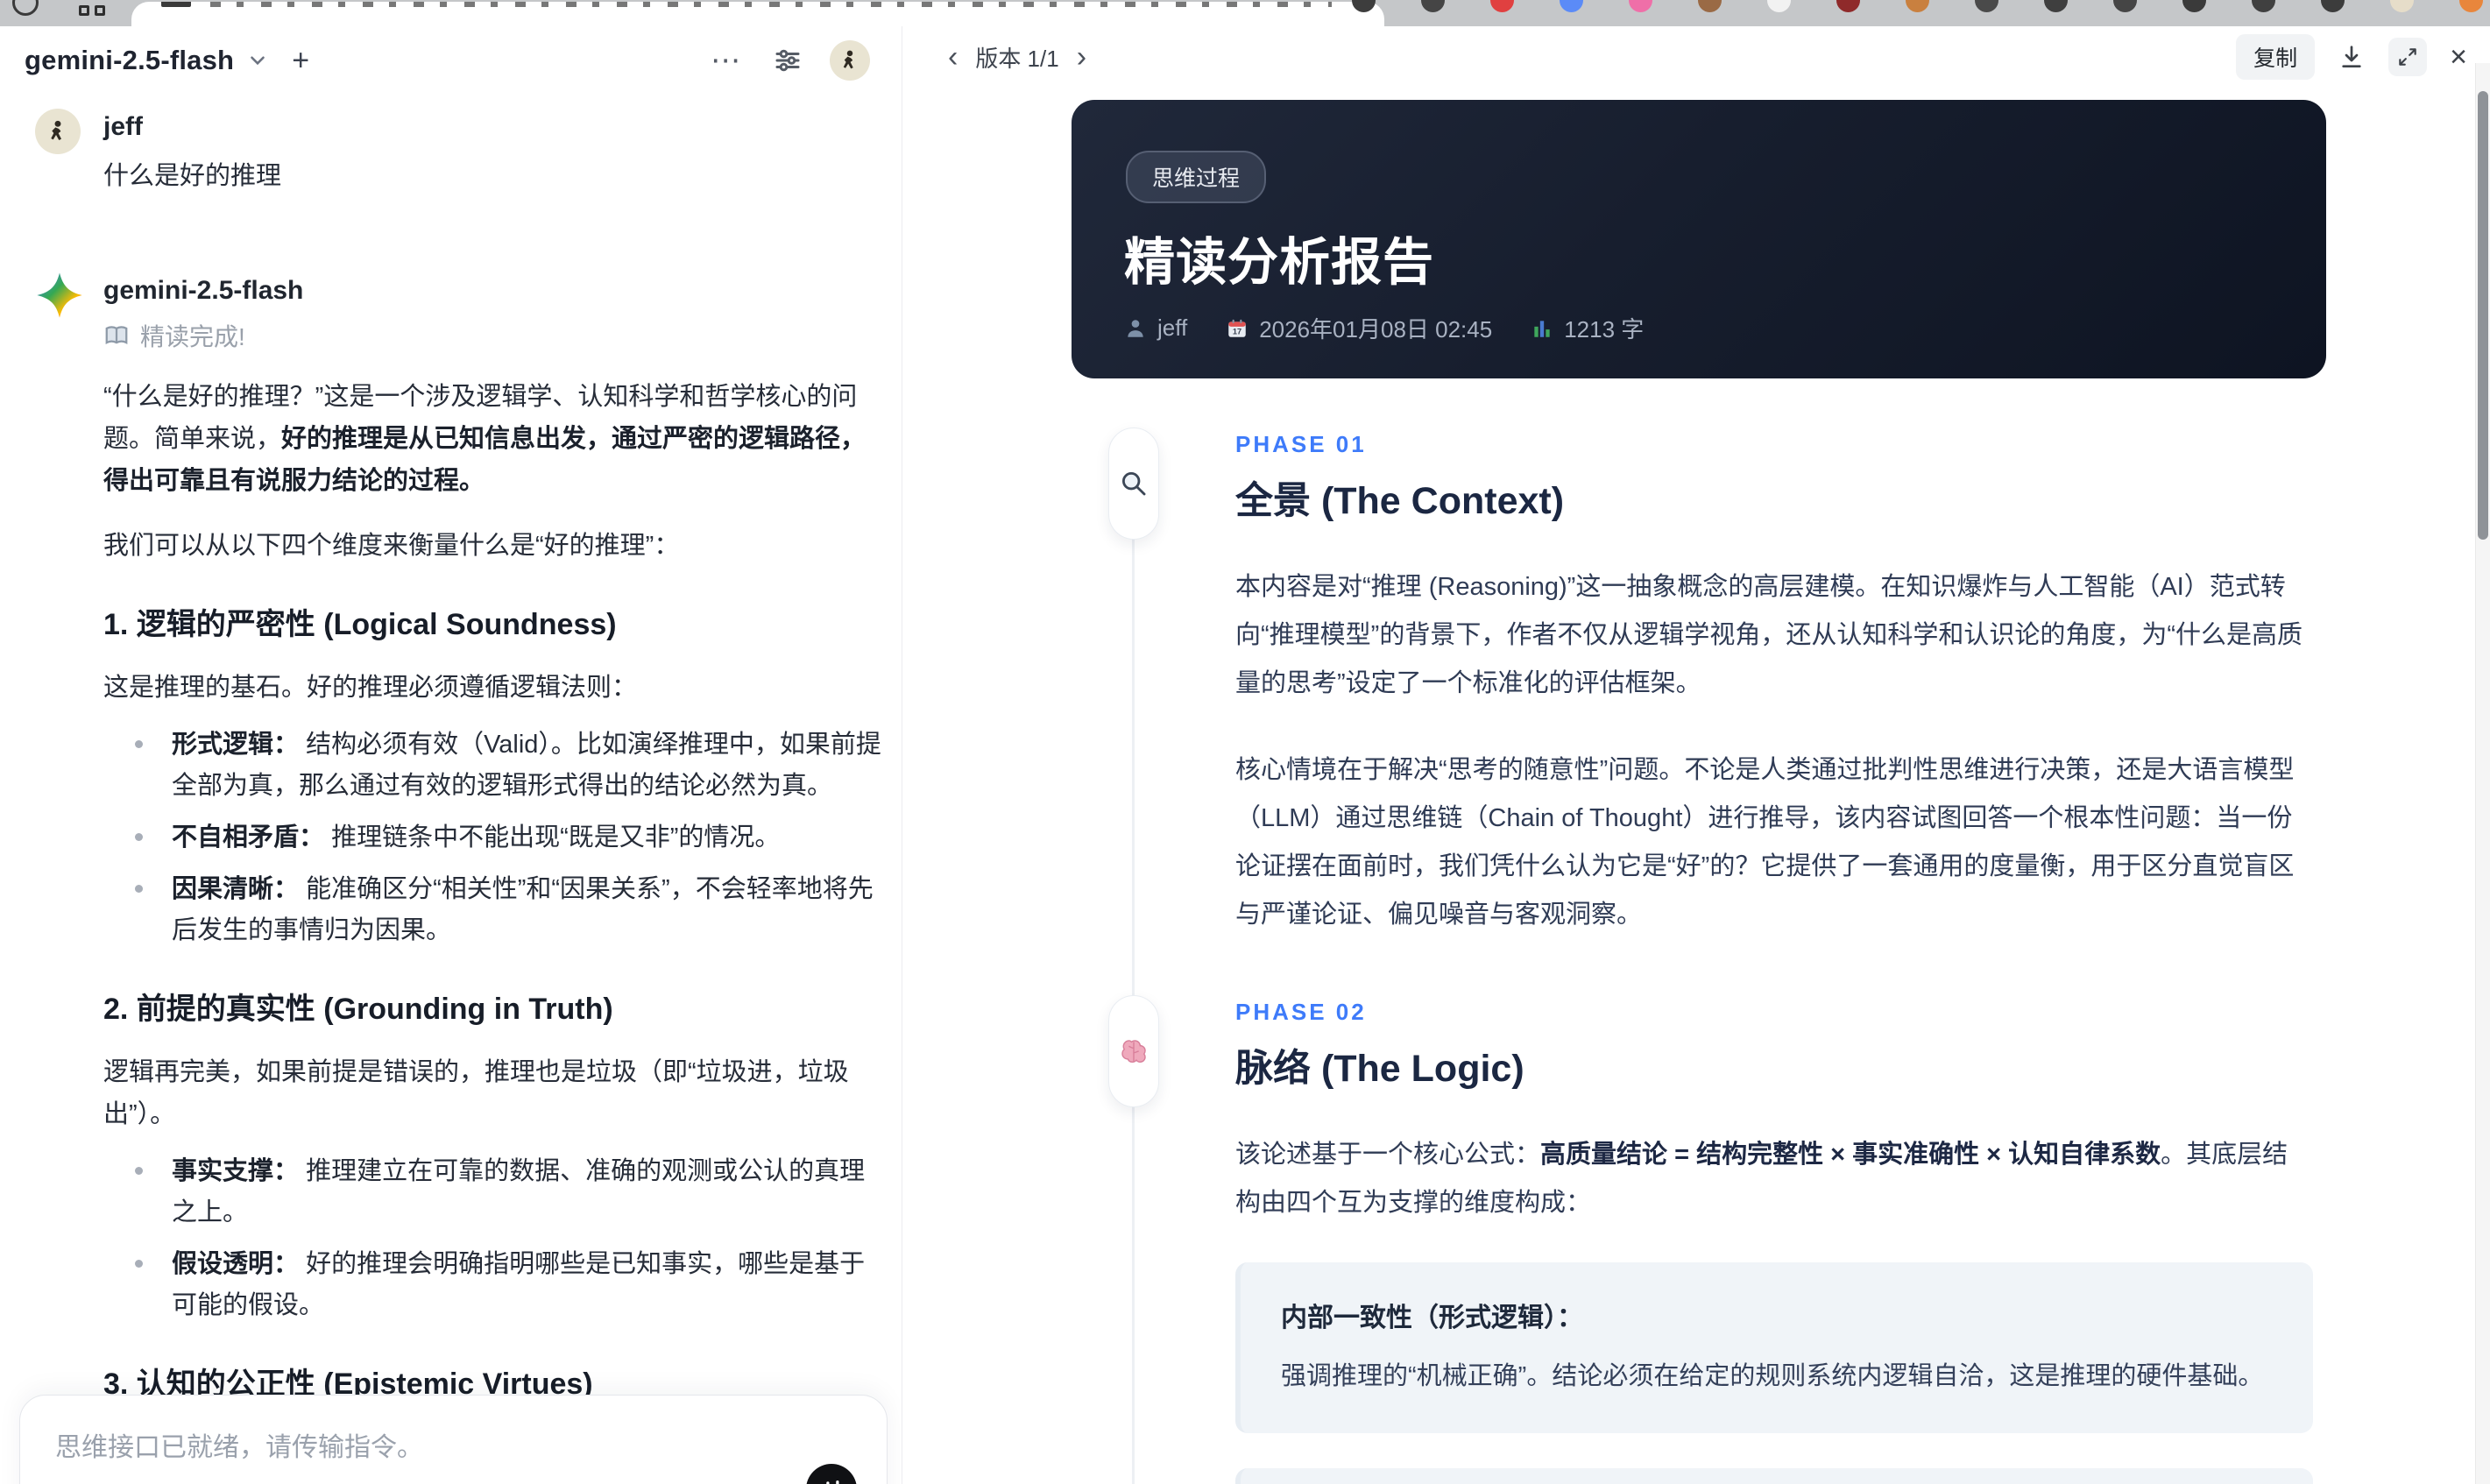 The image size is (2490, 1484). Describe the element at coordinates (453, 1439) in the screenshot. I see `composer: 思维接口已就绪，请传输指令。 +` at that location.